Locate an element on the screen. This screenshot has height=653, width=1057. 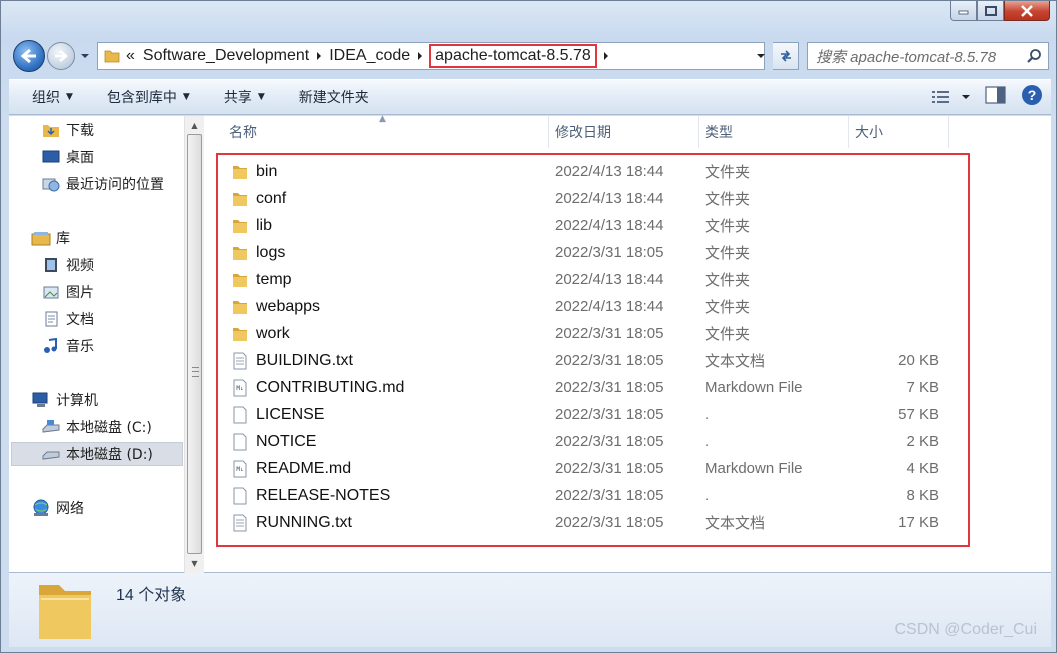
nav-label: 视频 is located at coordinates (80, 266).